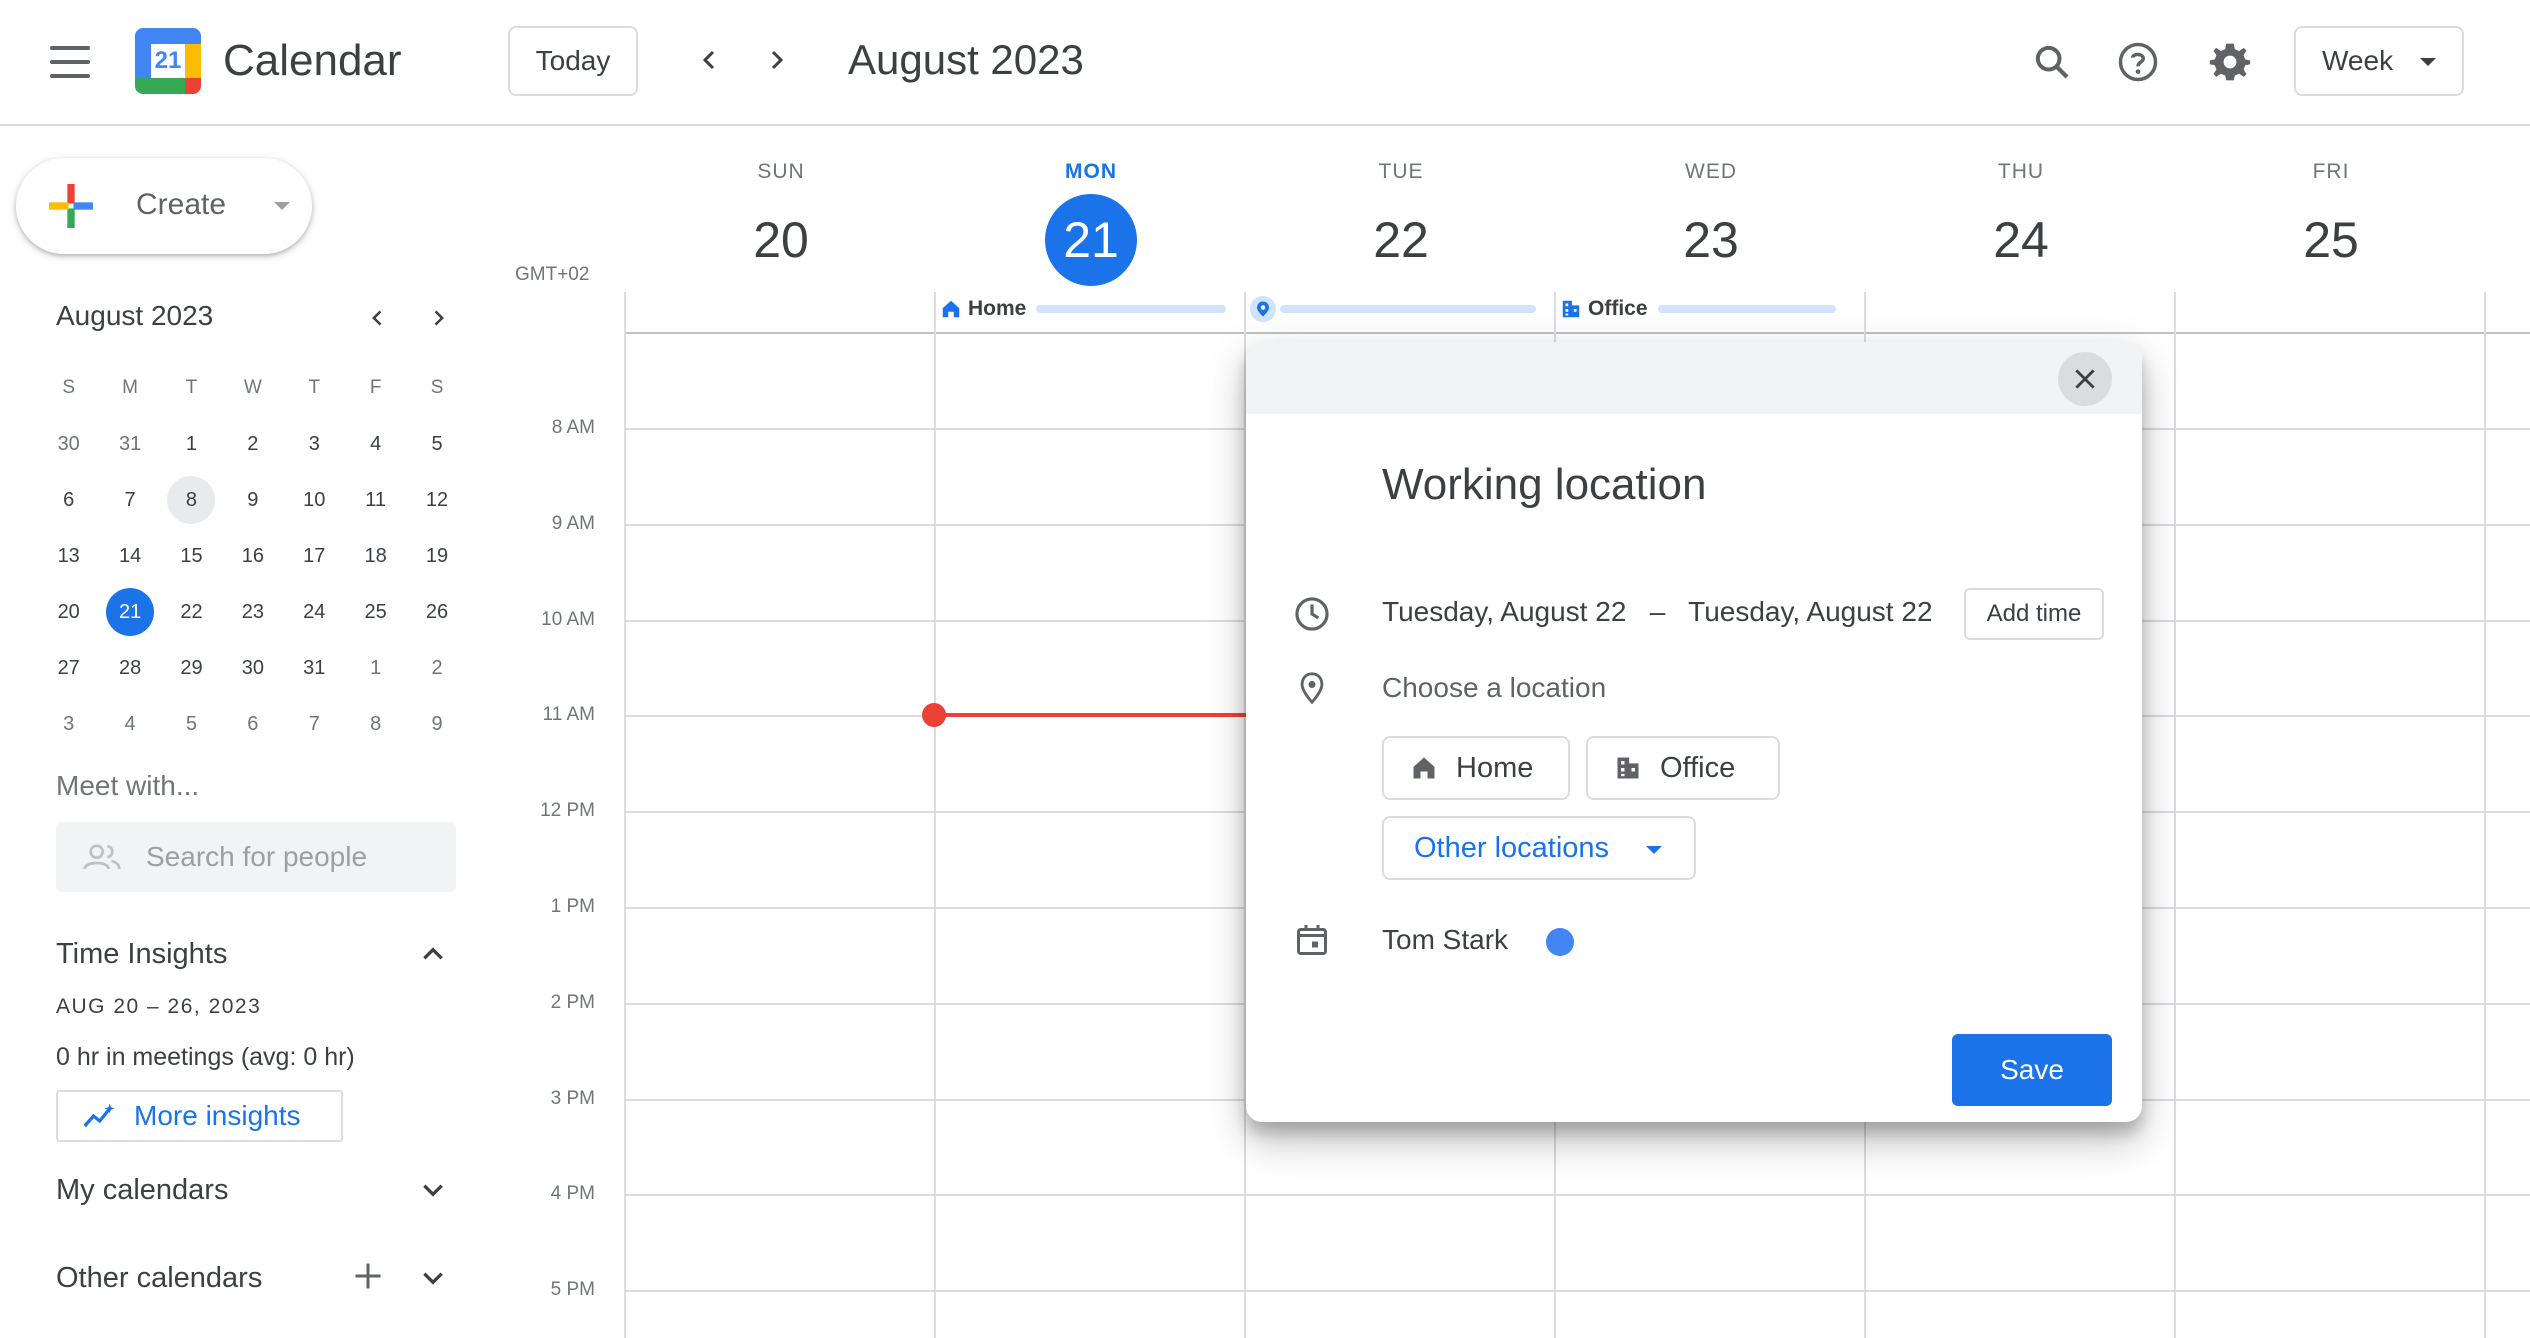 The width and height of the screenshot is (2530, 1338). What do you see at coordinates (2052, 62) in the screenshot?
I see `search-button` at bounding box center [2052, 62].